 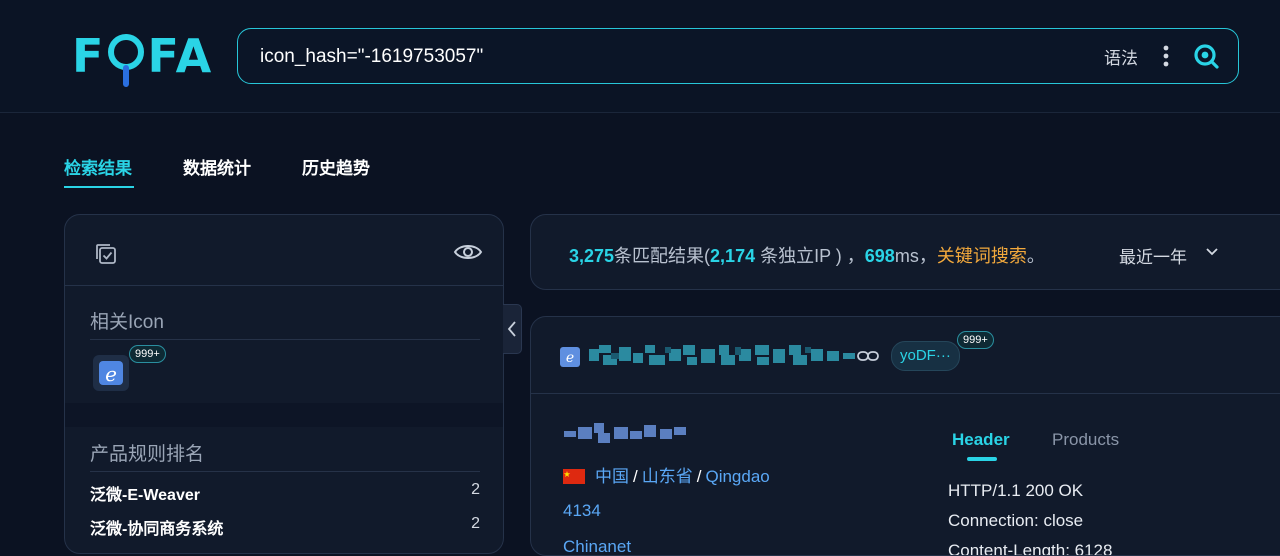 I want to click on header-line: HTTP/1.1 200 OK, so click(x=1016, y=490).